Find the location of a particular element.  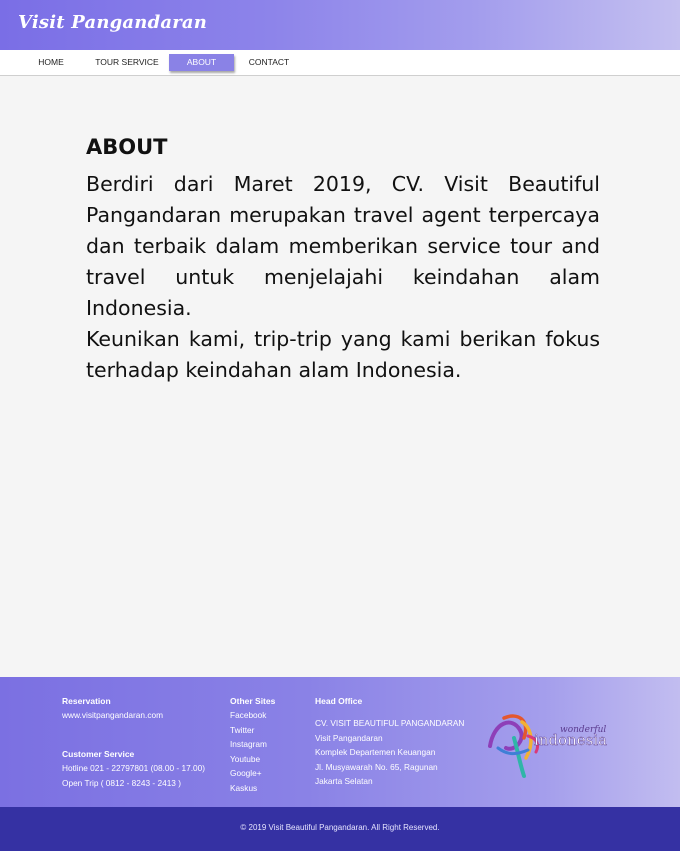

other-sites-heading: Other Sites is located at coordinates (253, 701).